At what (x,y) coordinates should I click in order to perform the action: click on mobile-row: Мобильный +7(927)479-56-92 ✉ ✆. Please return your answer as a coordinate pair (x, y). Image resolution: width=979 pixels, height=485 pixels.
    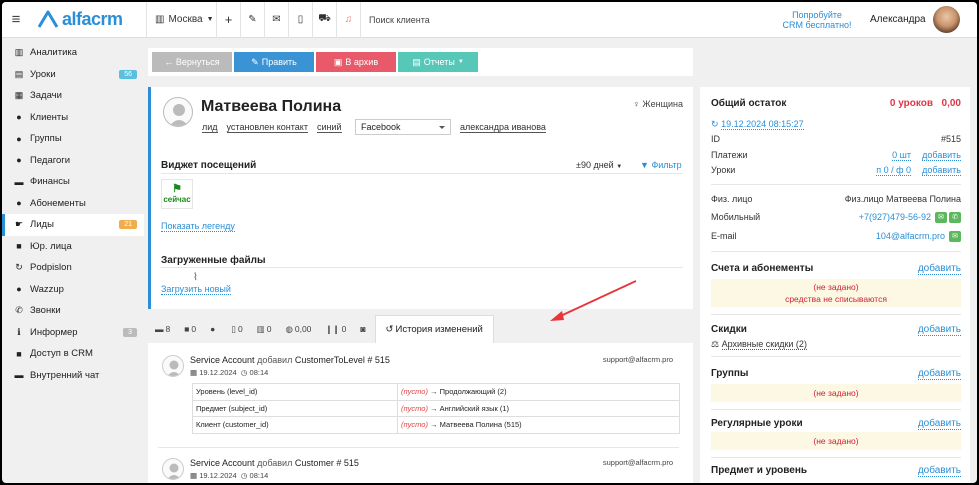
    Looking at the image, I should click on (836, 218).